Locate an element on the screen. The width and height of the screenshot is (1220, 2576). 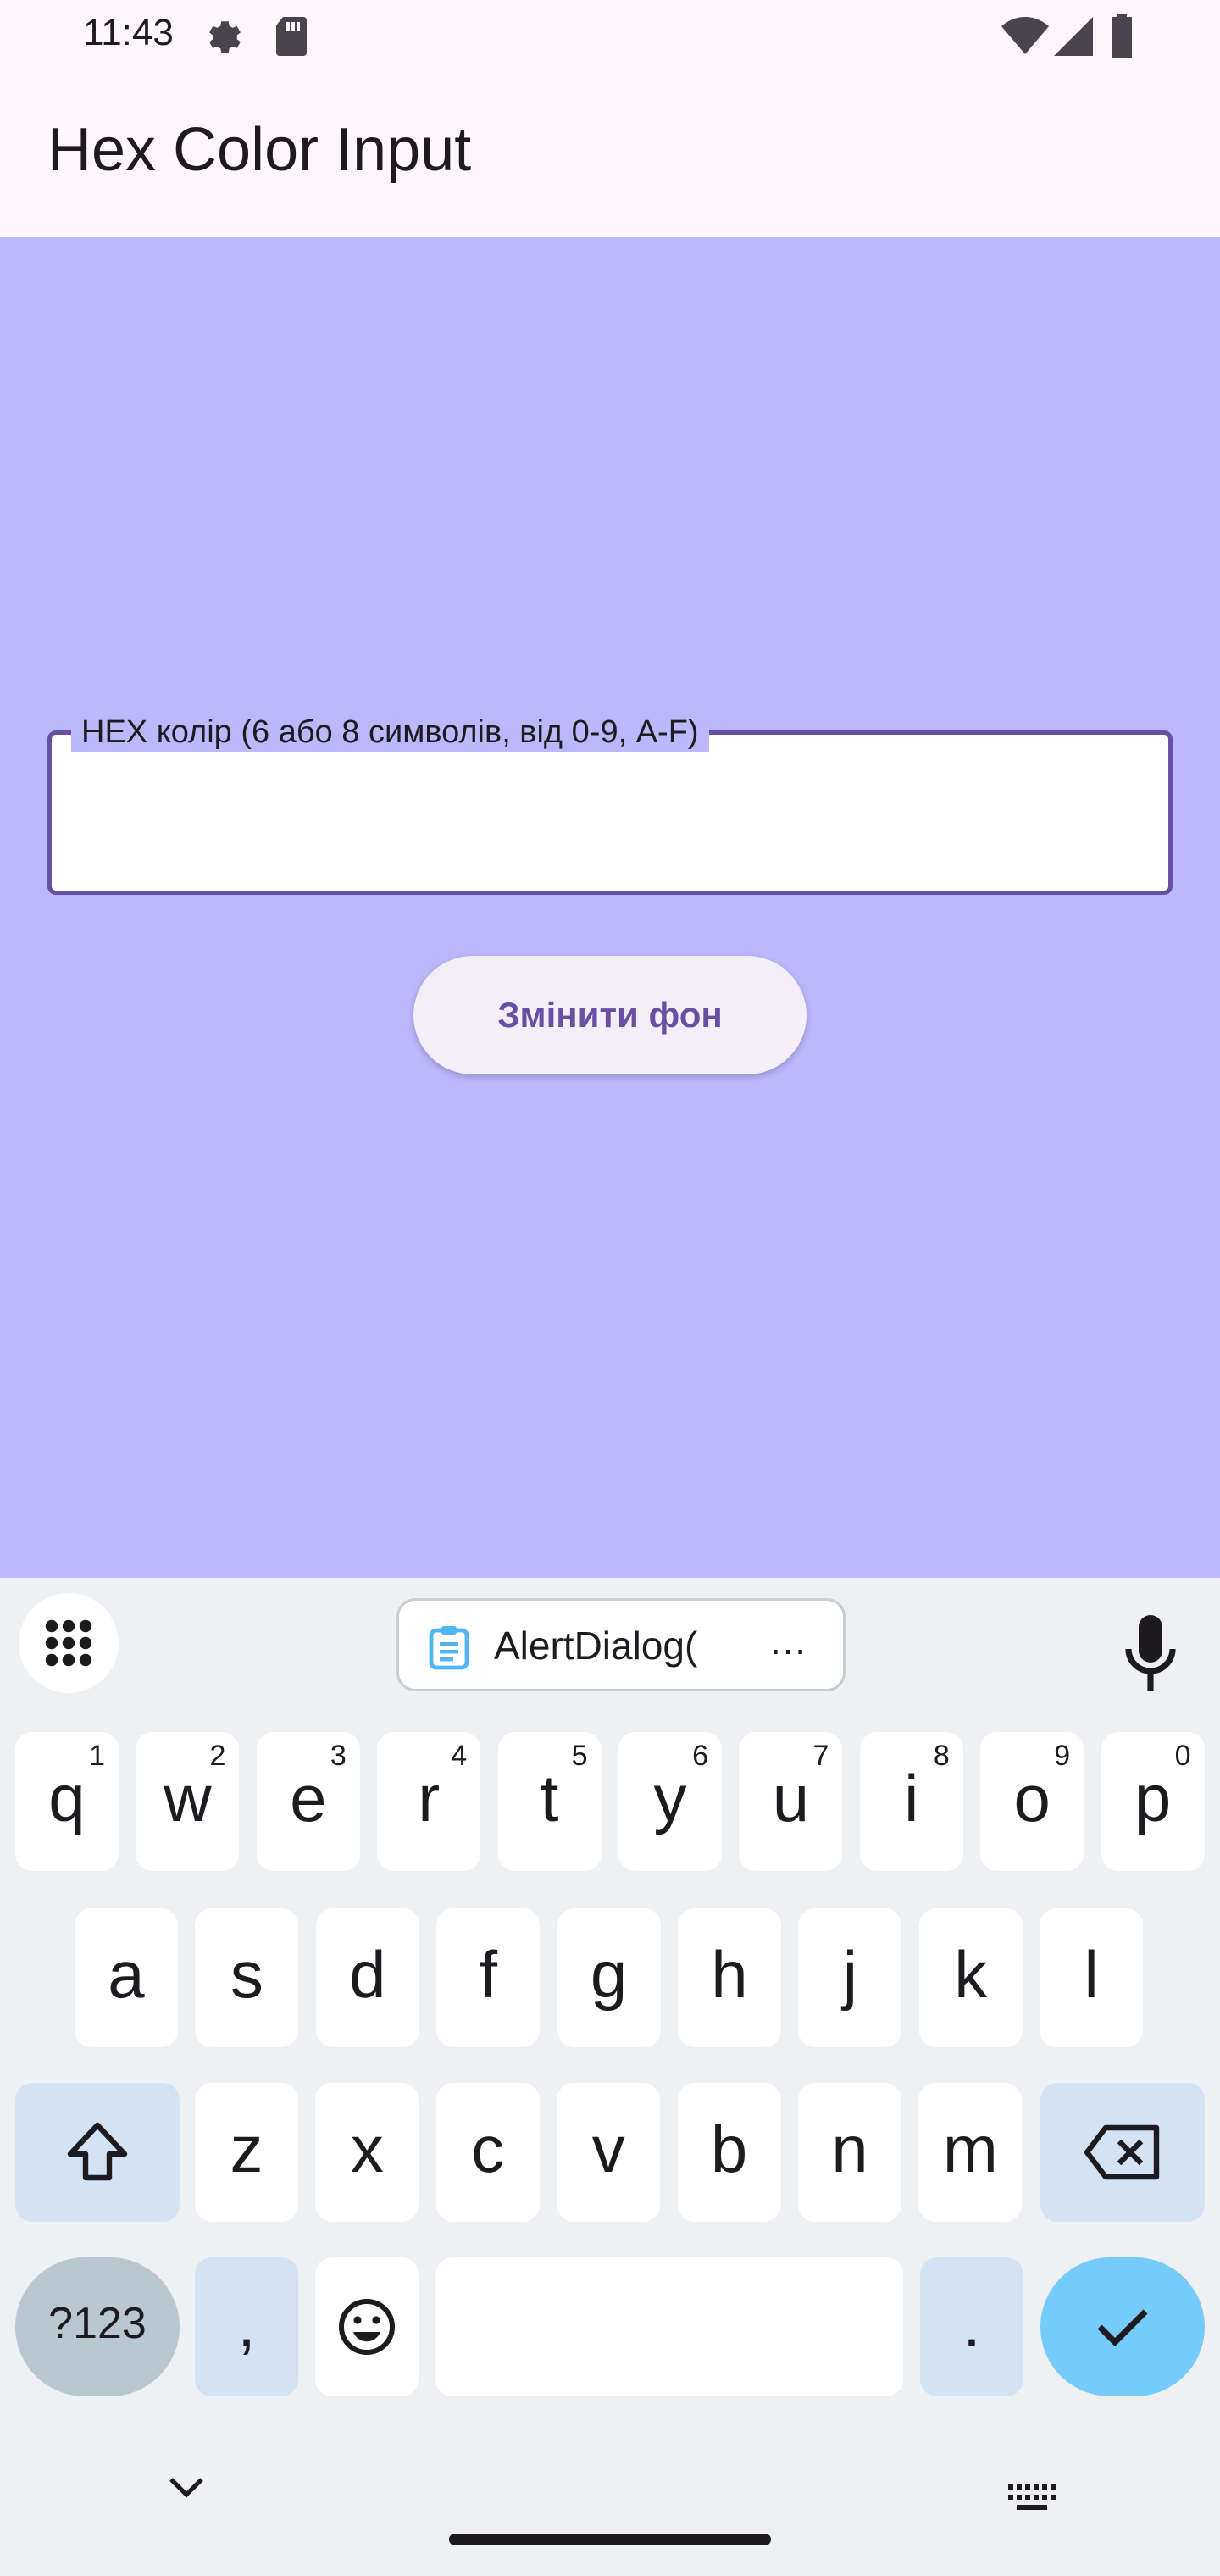
key-g: g is located at coordinates (609, 1977).